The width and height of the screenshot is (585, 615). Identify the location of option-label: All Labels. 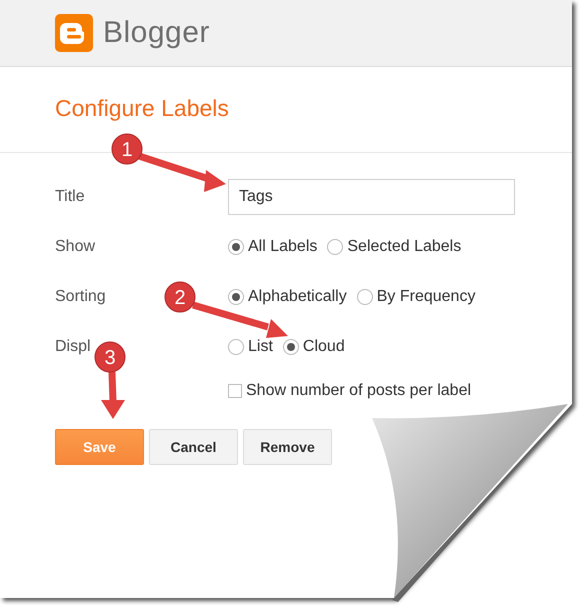
(283, 247).